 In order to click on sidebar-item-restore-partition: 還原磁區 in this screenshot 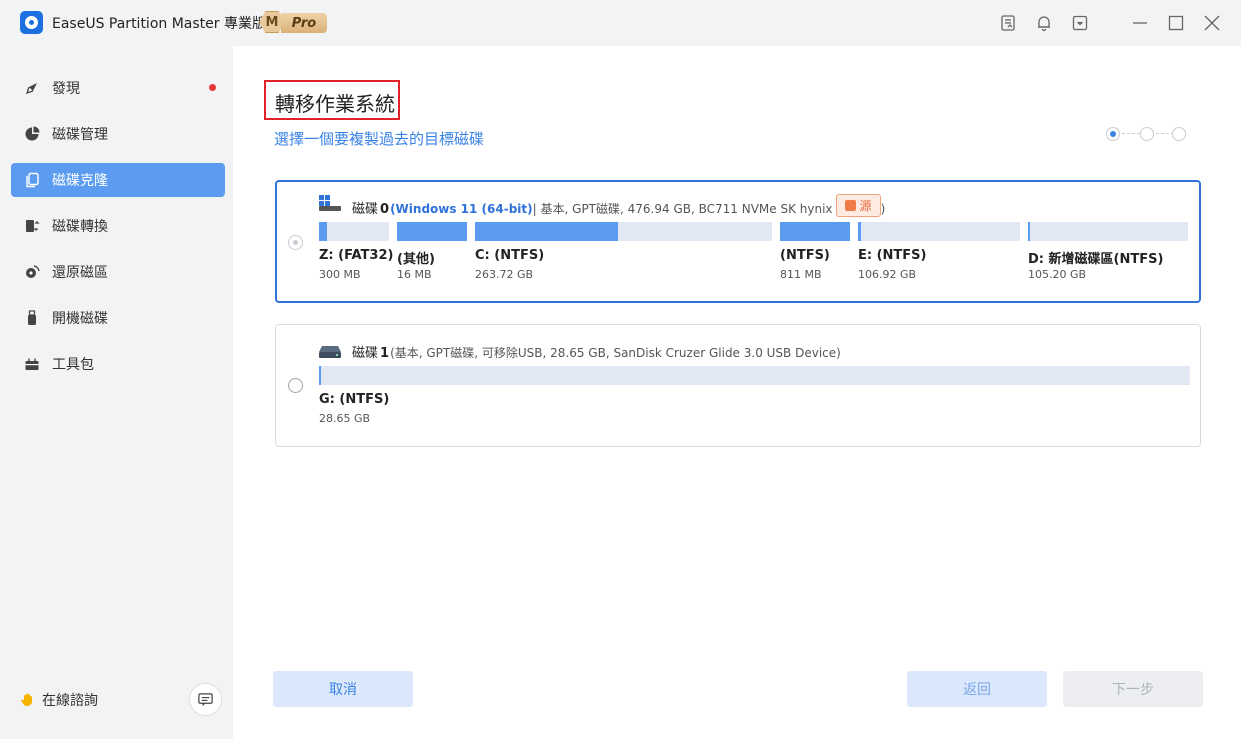, I will do `click(118, 272)`.